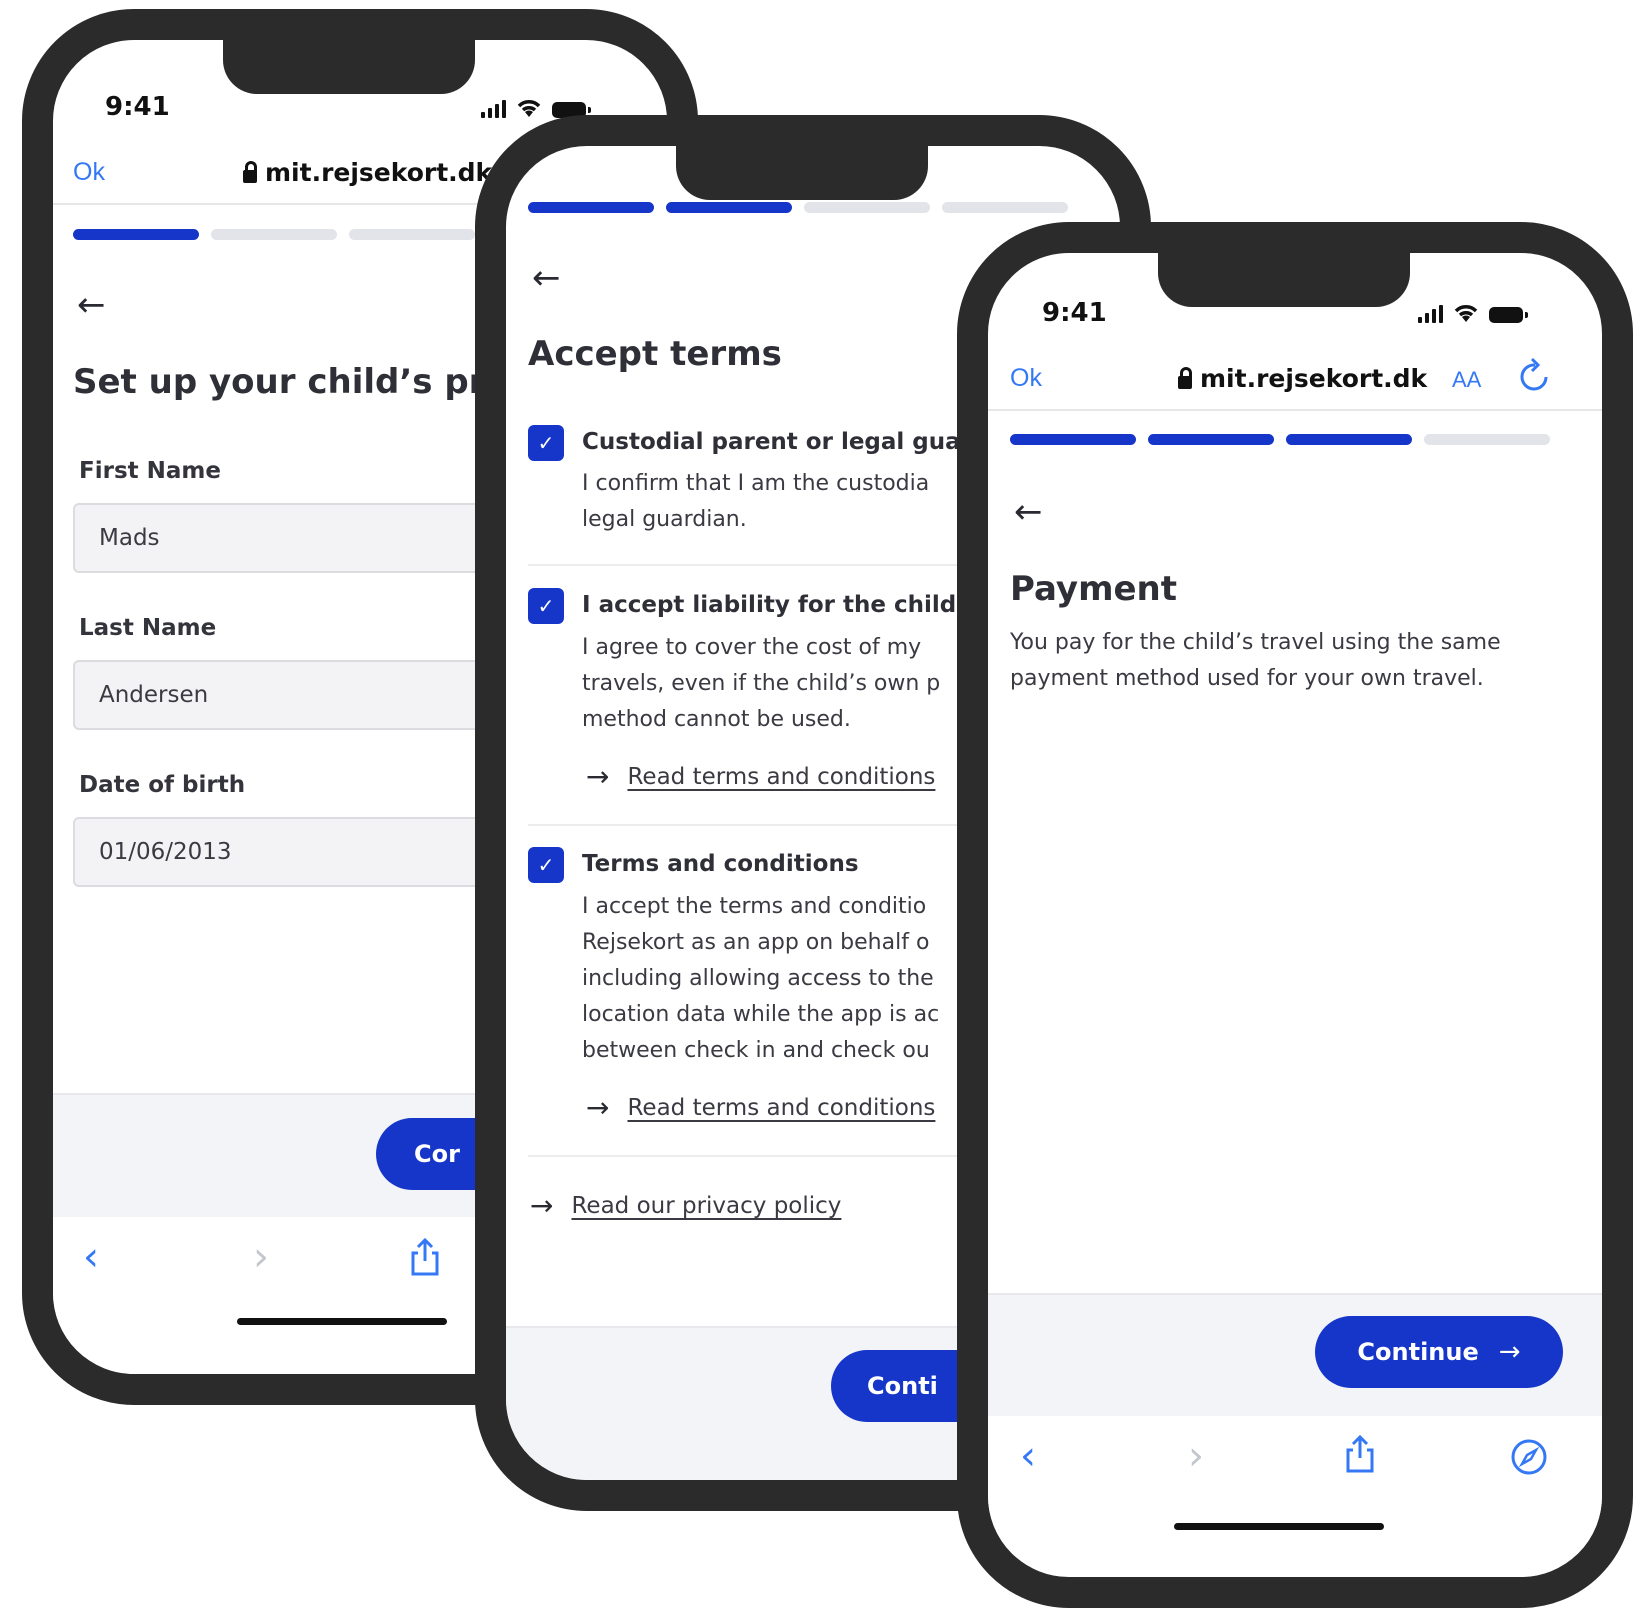  I want to click on continue-label: Continue, so click(1418, 1352).